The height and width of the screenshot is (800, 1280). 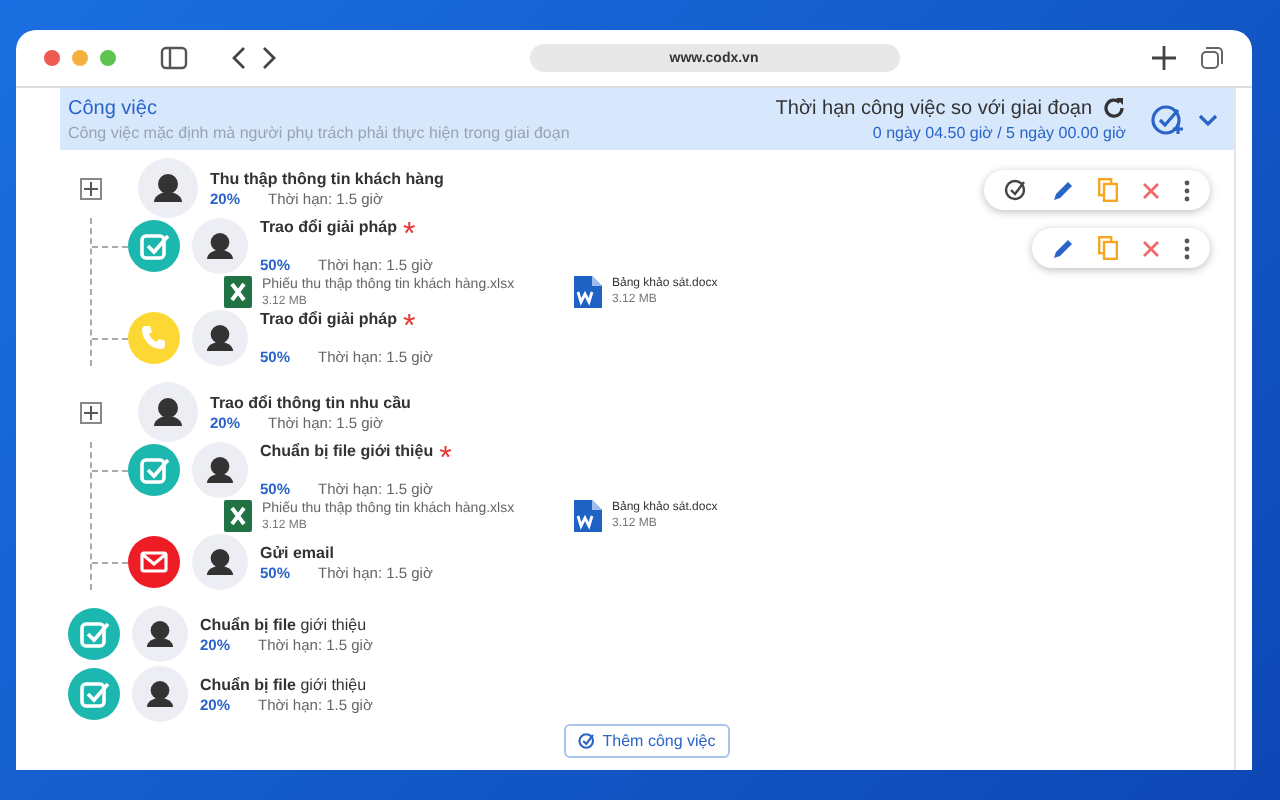 What do you see at coordinates (174, 58) in the screenshot?
I see `sidebar-icon` at bounding box center [174, 58].